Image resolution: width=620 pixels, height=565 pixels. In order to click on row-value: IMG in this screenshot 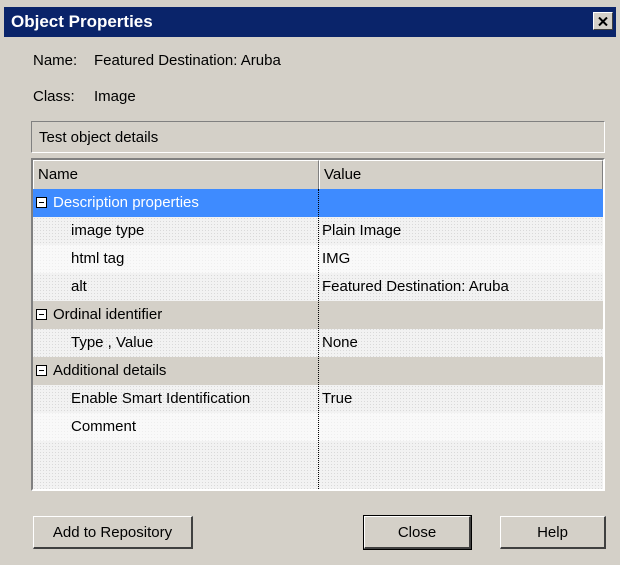, I will do `click(336, 258)`.